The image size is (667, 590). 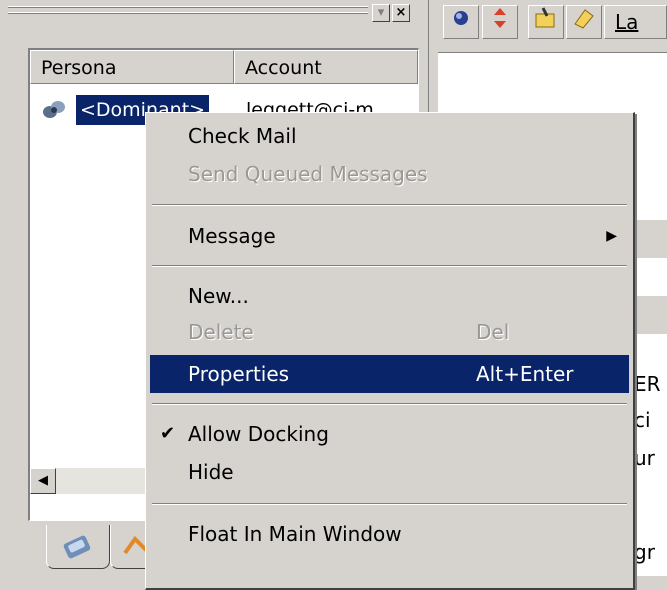 I want to click on submenu-arrow-icon: ▶, so click(x=611, y=236).